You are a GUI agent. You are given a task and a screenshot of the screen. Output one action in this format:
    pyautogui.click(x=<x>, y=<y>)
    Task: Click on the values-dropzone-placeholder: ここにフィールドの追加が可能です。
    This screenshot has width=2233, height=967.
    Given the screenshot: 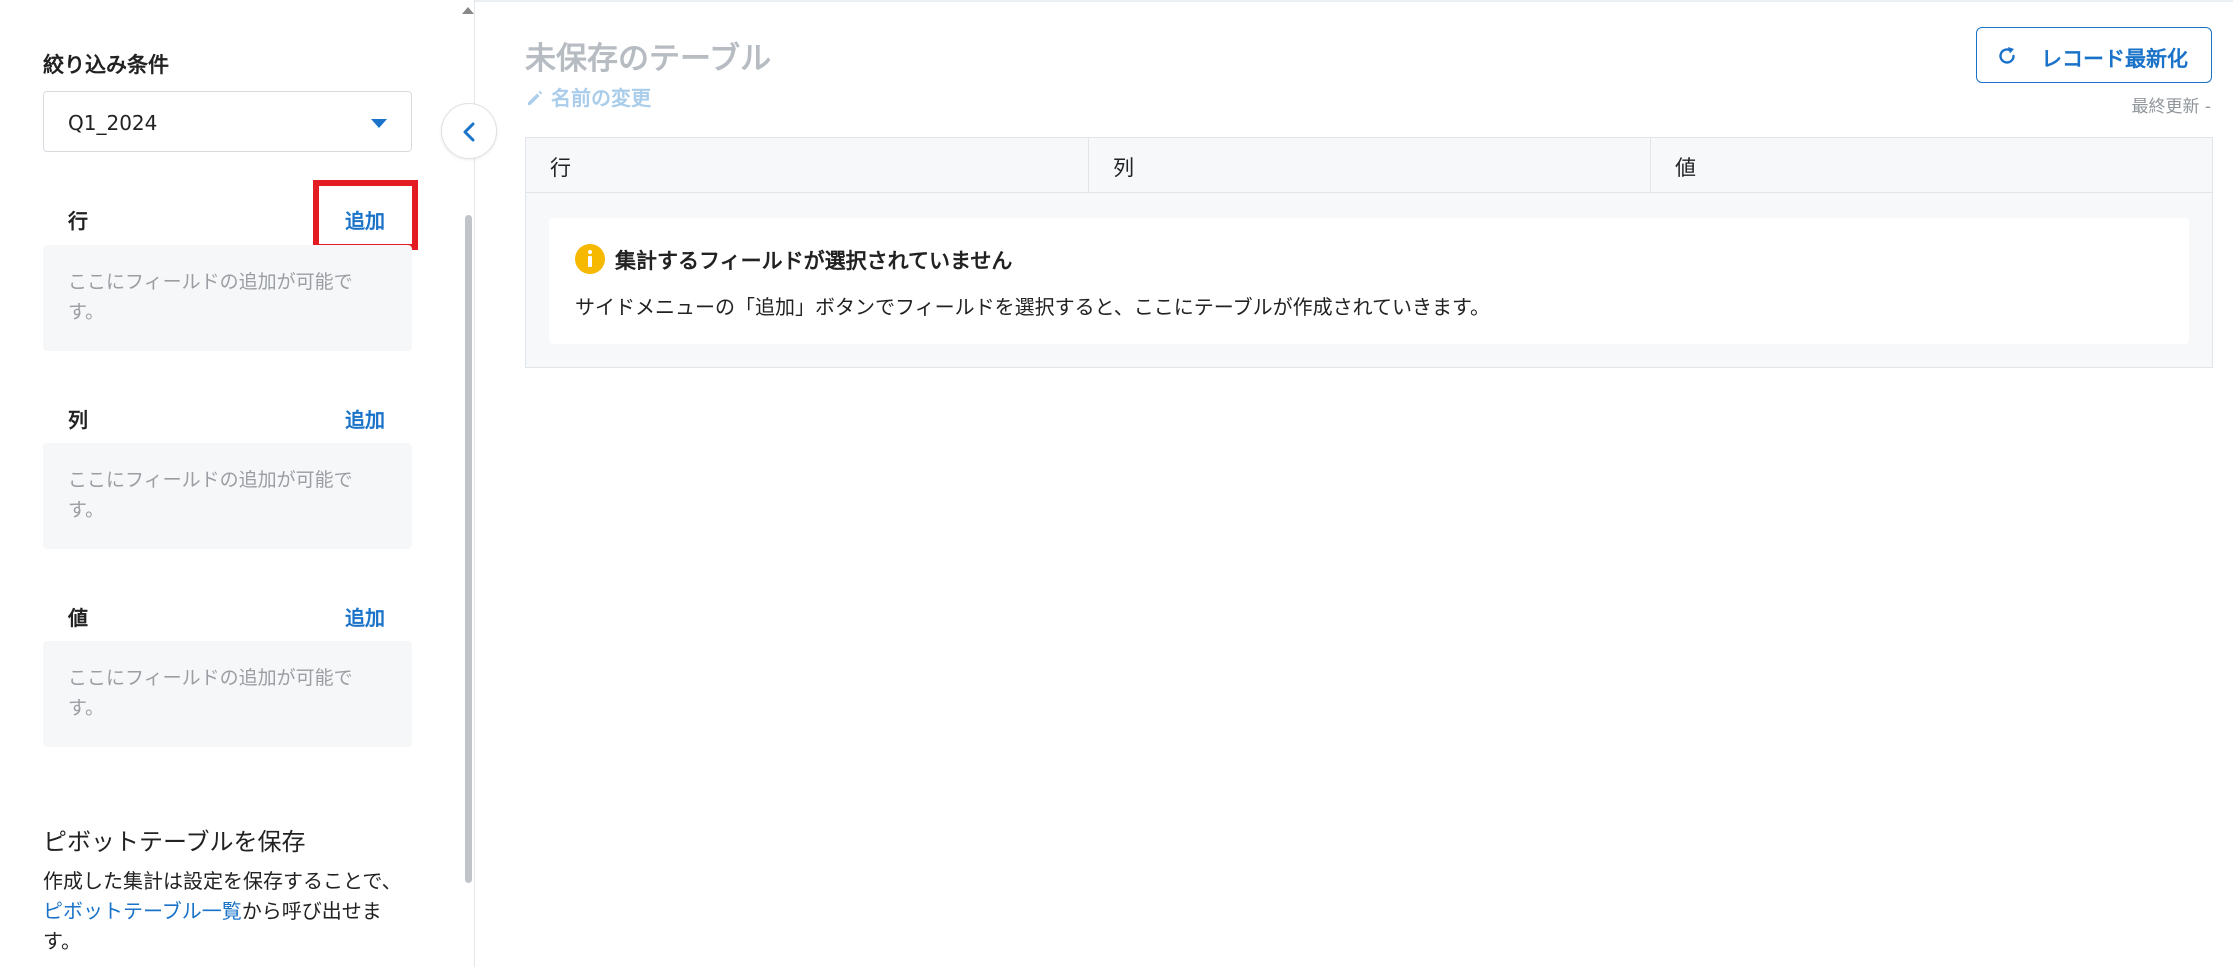 What is the action you would take?
    pyautogui.click(x=210, y=693)
    